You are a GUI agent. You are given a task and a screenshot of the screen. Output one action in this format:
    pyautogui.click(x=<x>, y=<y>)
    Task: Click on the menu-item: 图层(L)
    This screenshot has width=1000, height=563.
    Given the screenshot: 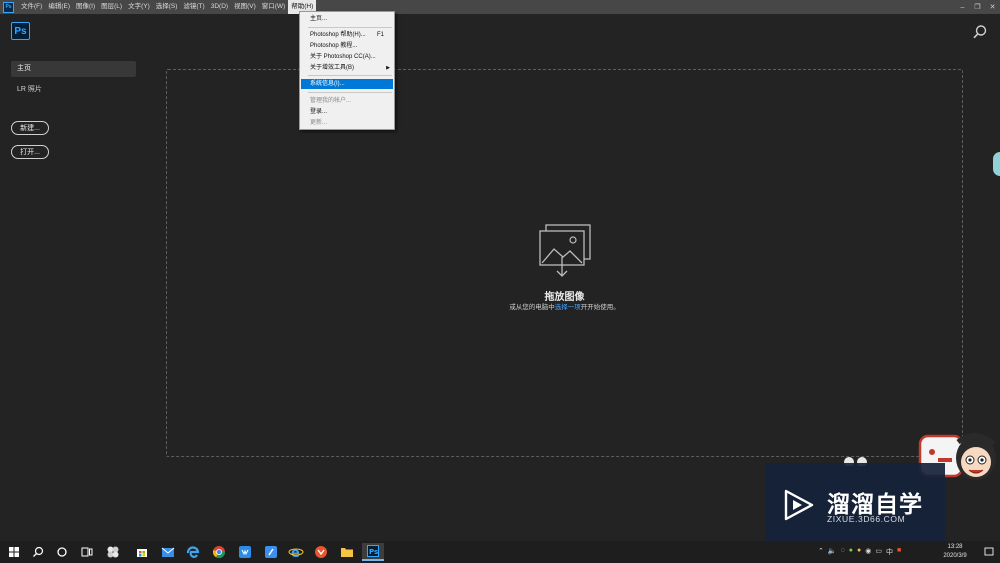 What is the action you would take?
    pyautogui.click(x=111, y=7)
    